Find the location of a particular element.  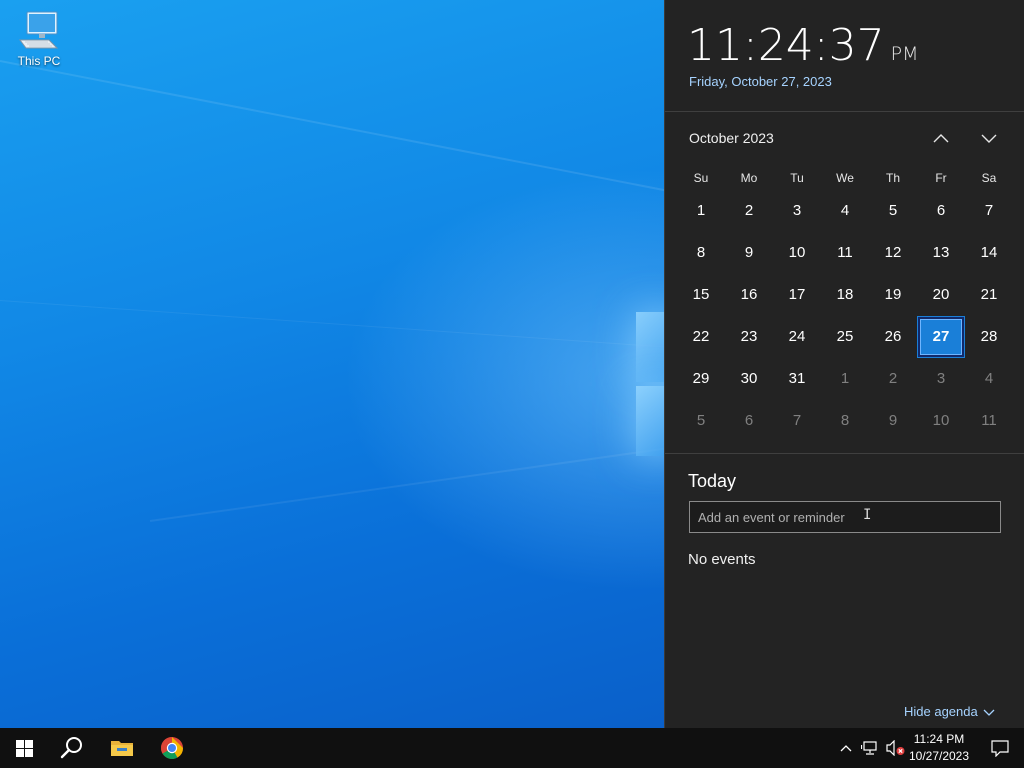

desktop-icon-label: This PC is located at coordinates (39, 61).